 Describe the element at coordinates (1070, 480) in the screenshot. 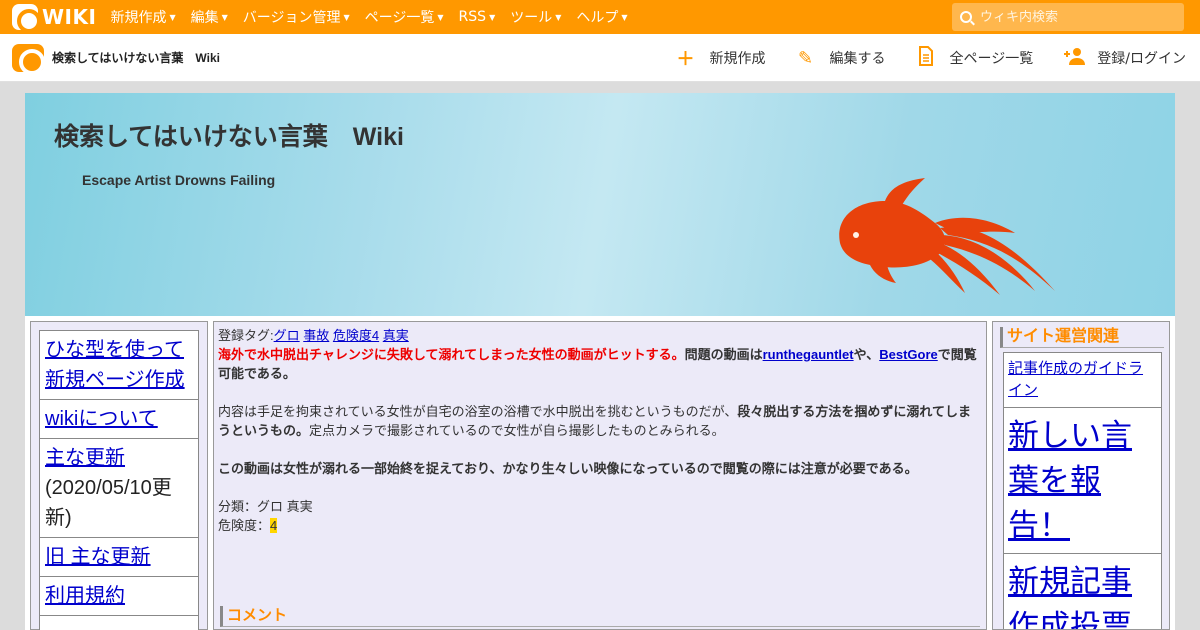

I see `link-report-new-word: 新しい言葉を報告！` at that location.